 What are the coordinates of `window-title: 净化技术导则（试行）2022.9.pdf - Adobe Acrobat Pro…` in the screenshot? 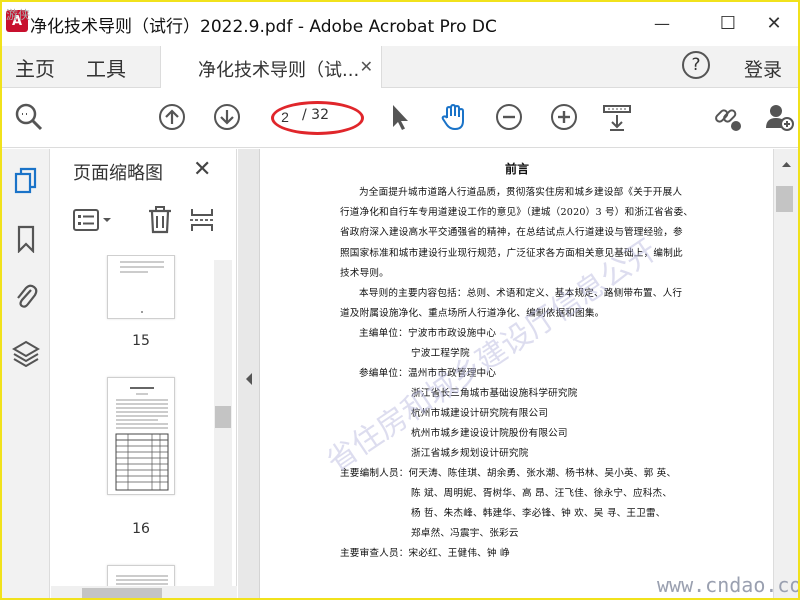 It's located at (263, 27).